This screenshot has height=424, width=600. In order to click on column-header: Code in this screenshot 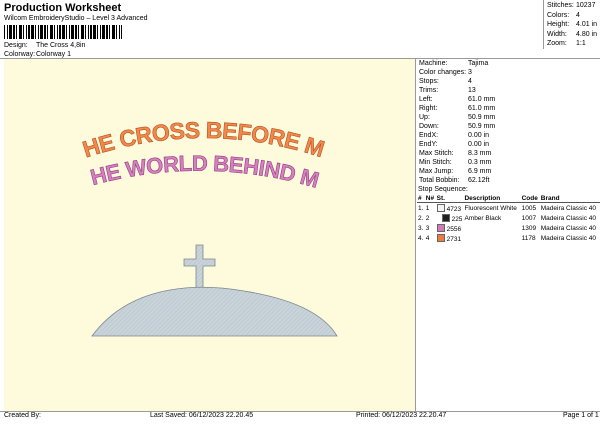, I will do `click(530, 199)`.